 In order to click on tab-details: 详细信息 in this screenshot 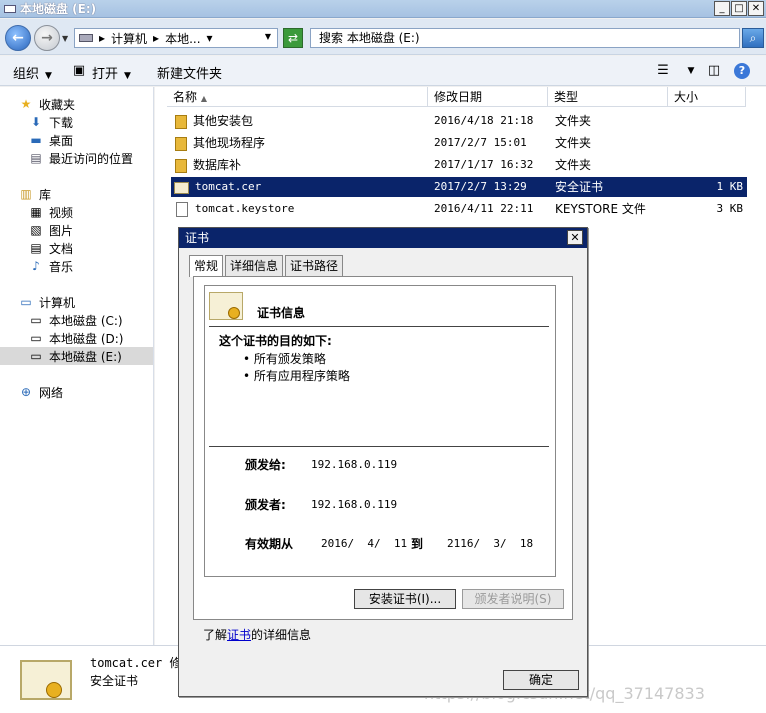, I will do `click(254, 266)`.